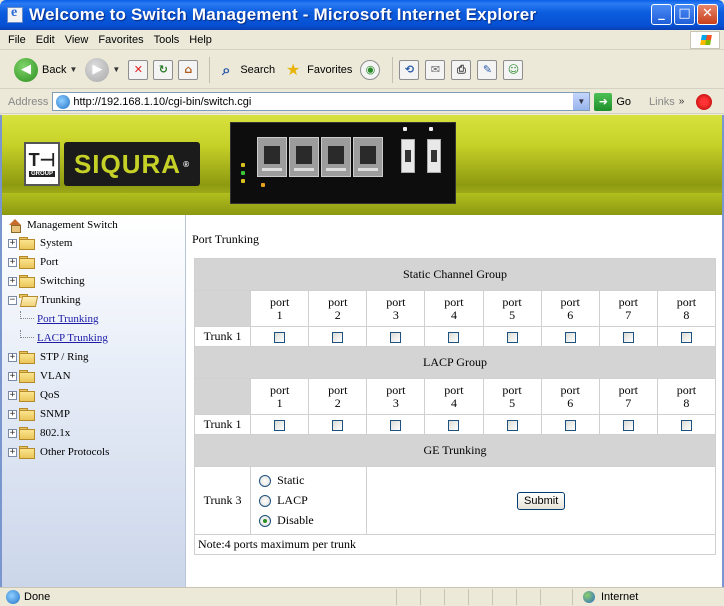 The width and height of the screenshot is (724, 606). What do you see at coordinates (45, 40) in the screenshot?
I see `menu-edit: Edit` at bounding box center [45, 40].